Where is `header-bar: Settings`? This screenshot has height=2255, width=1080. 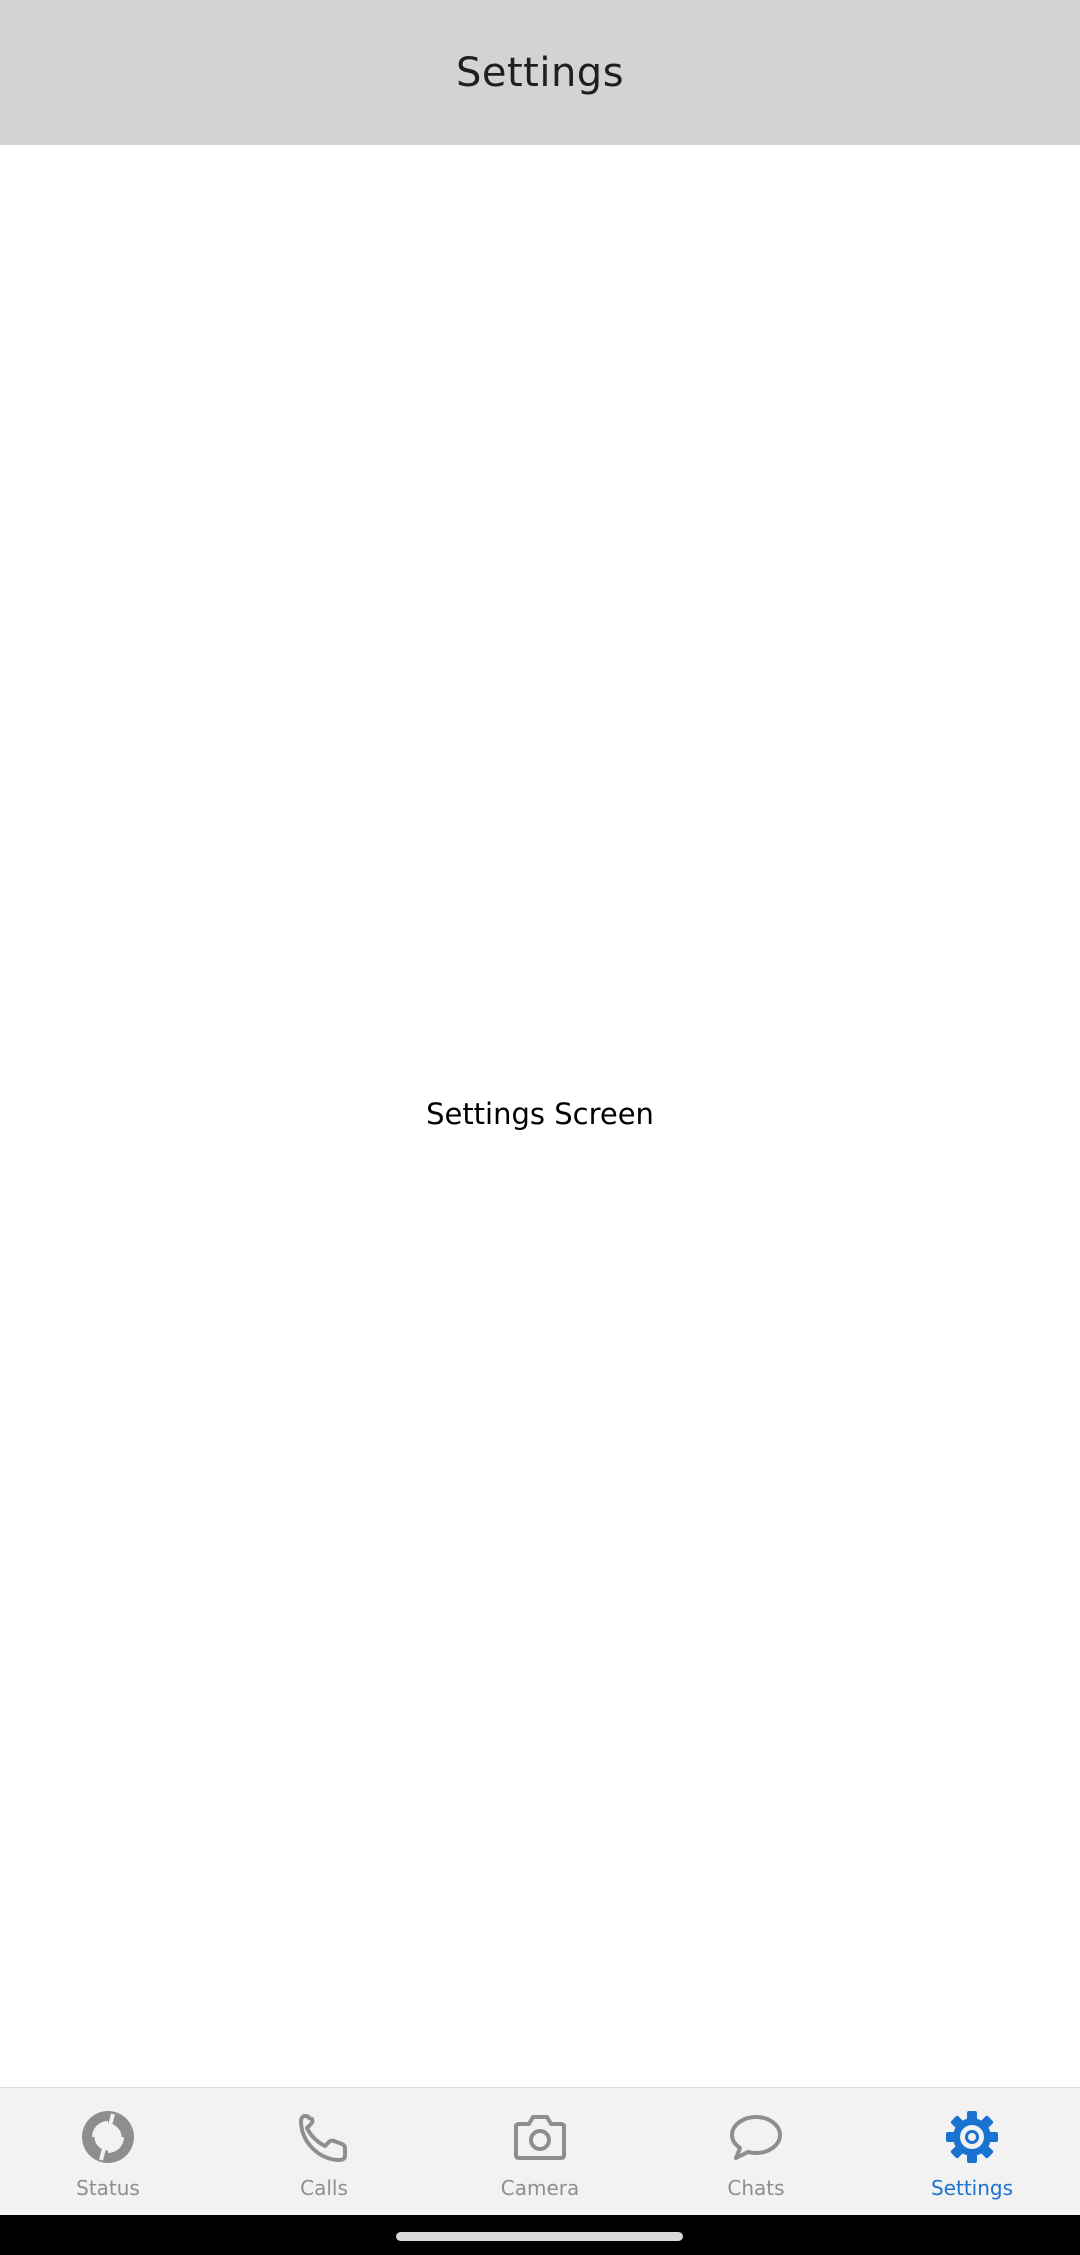
header-bar: Settings is located at coordinates (540, 72).